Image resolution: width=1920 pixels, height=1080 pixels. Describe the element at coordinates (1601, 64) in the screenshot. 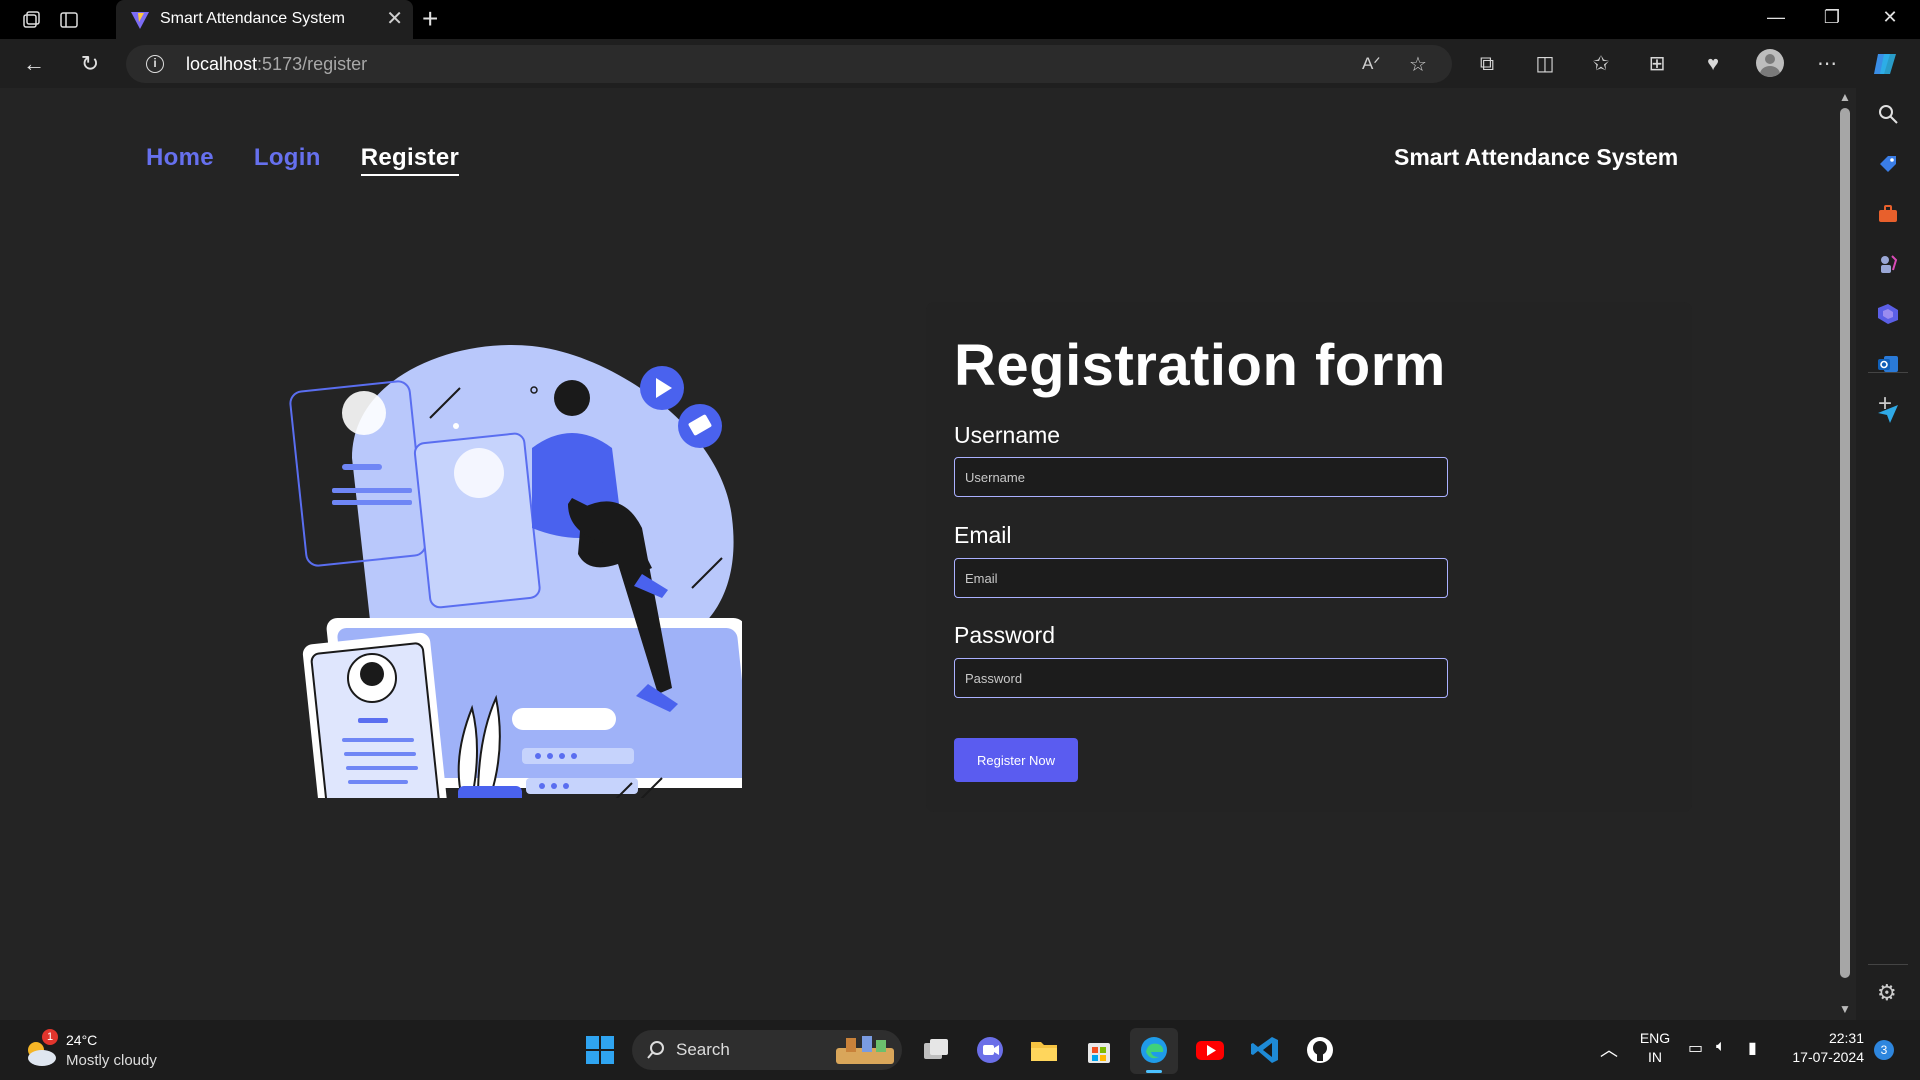

I see `favorites-icon: ✩` at that location.